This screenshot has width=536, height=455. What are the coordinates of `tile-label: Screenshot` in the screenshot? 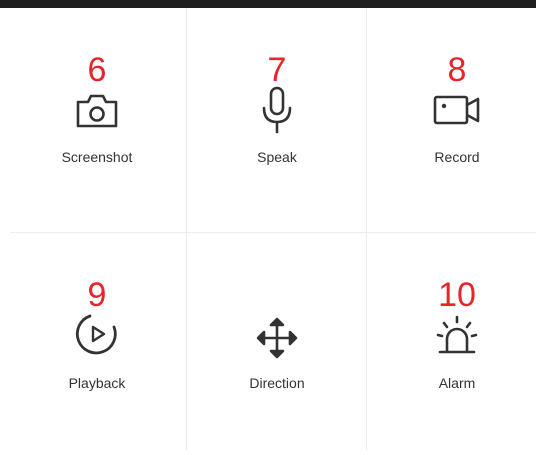 It's located at (97, 157).